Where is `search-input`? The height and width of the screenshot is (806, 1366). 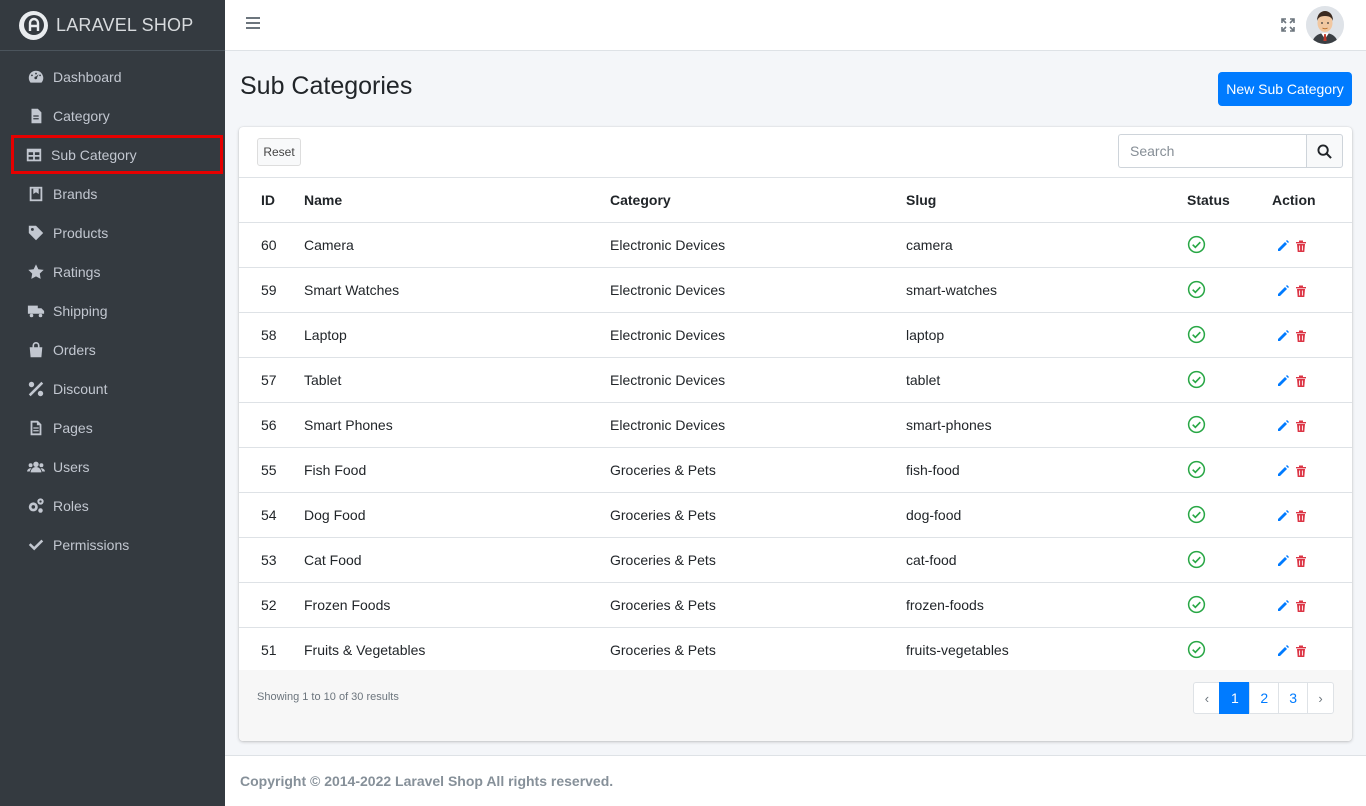 search-input is located at coordinates (1212, 151).